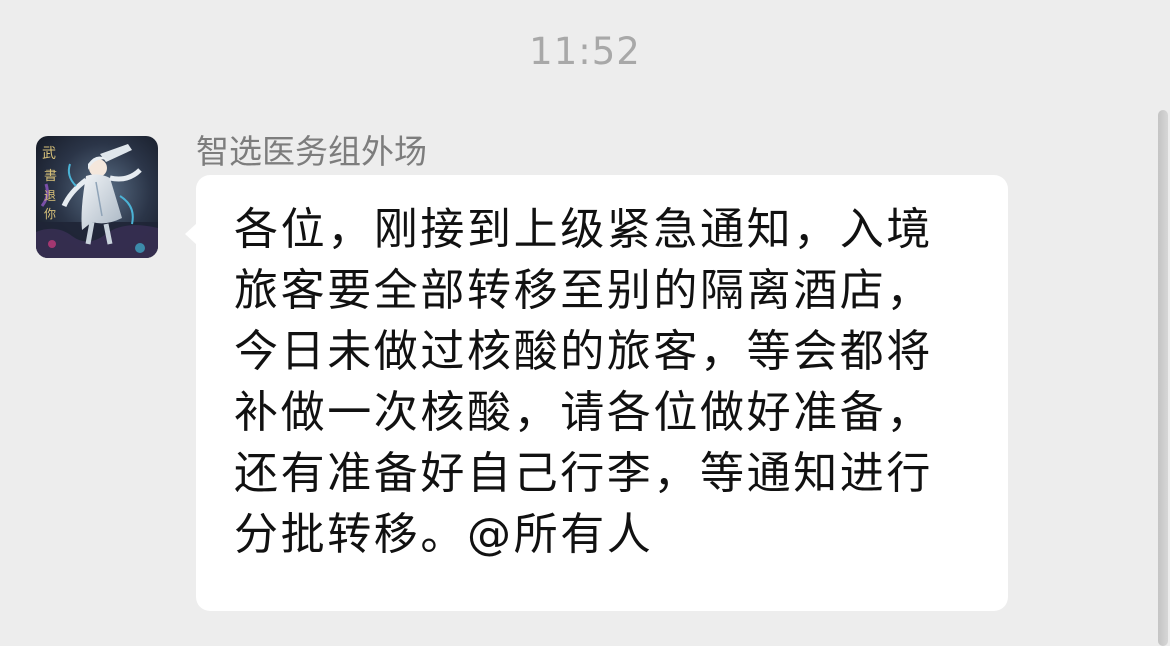 Image resolution: width=1170 pixels, height=646 pixels. I want to click on svg-text: 武, so click(49, 154).